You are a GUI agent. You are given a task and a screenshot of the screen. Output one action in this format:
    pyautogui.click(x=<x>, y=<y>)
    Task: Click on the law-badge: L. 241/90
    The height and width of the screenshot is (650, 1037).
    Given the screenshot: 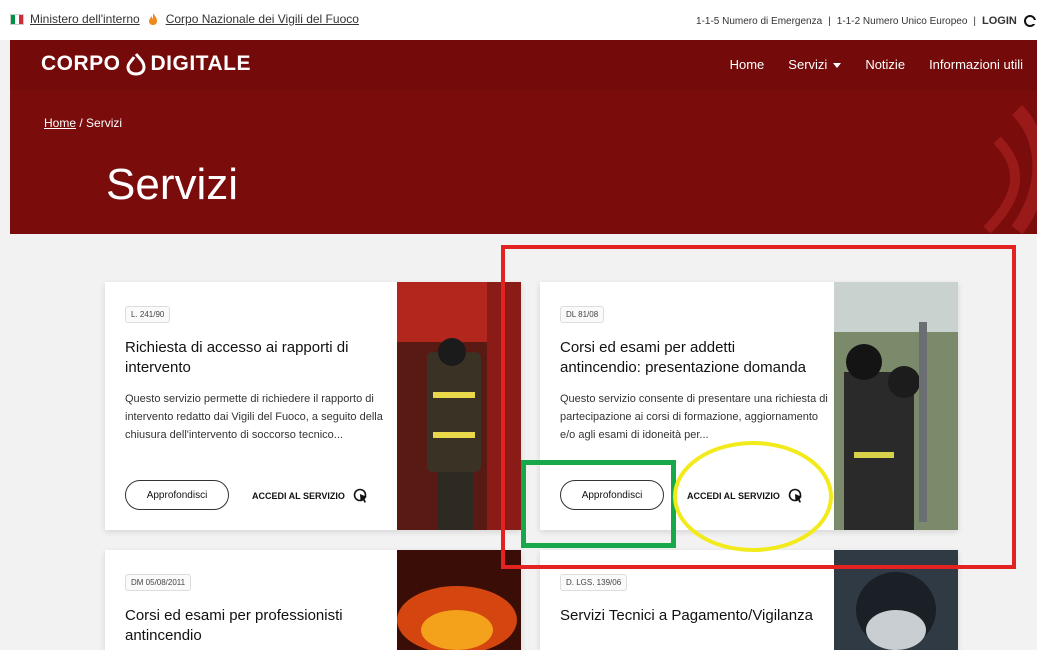 What is the action you would take?
    pyautogui.click(x=148, y=314)
    